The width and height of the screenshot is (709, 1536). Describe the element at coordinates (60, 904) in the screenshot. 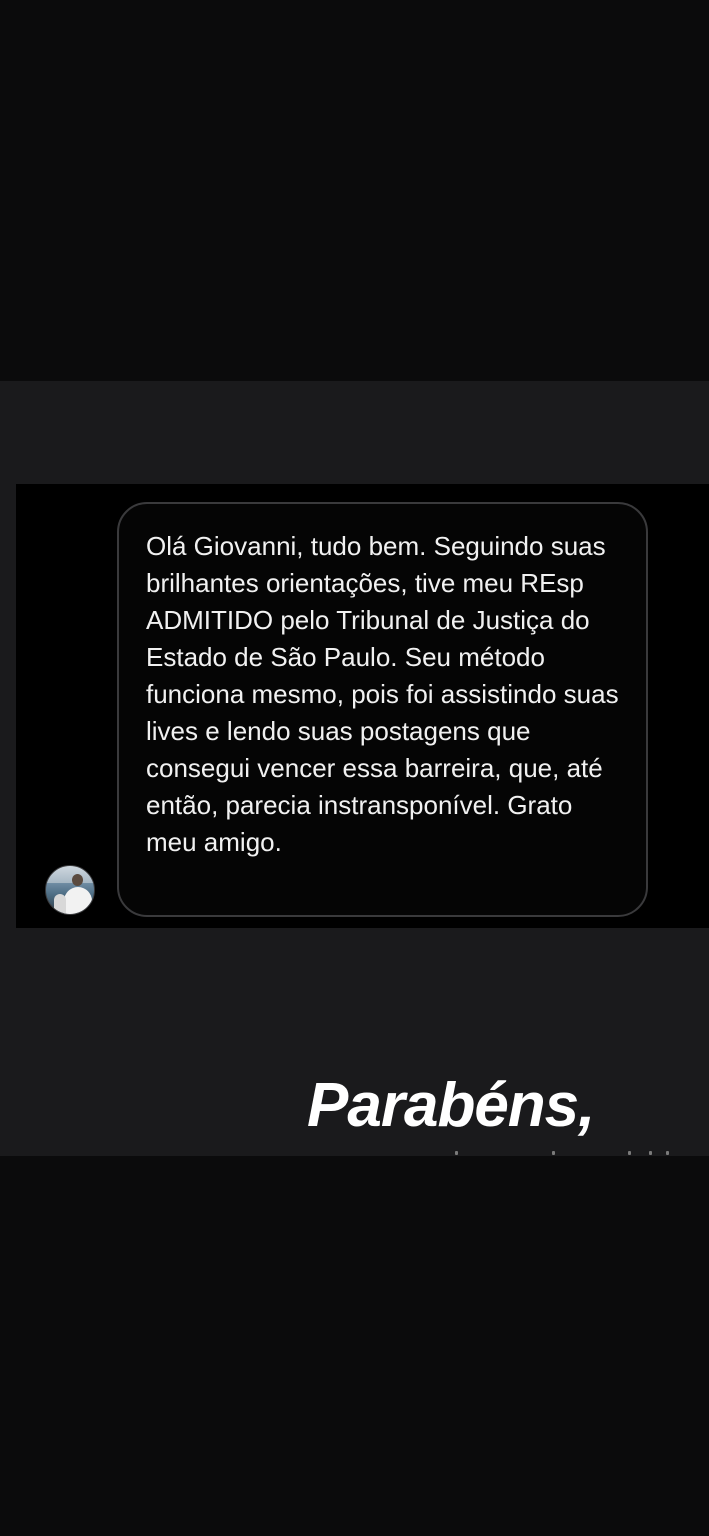

I see `avatar-child-shape` at that location.